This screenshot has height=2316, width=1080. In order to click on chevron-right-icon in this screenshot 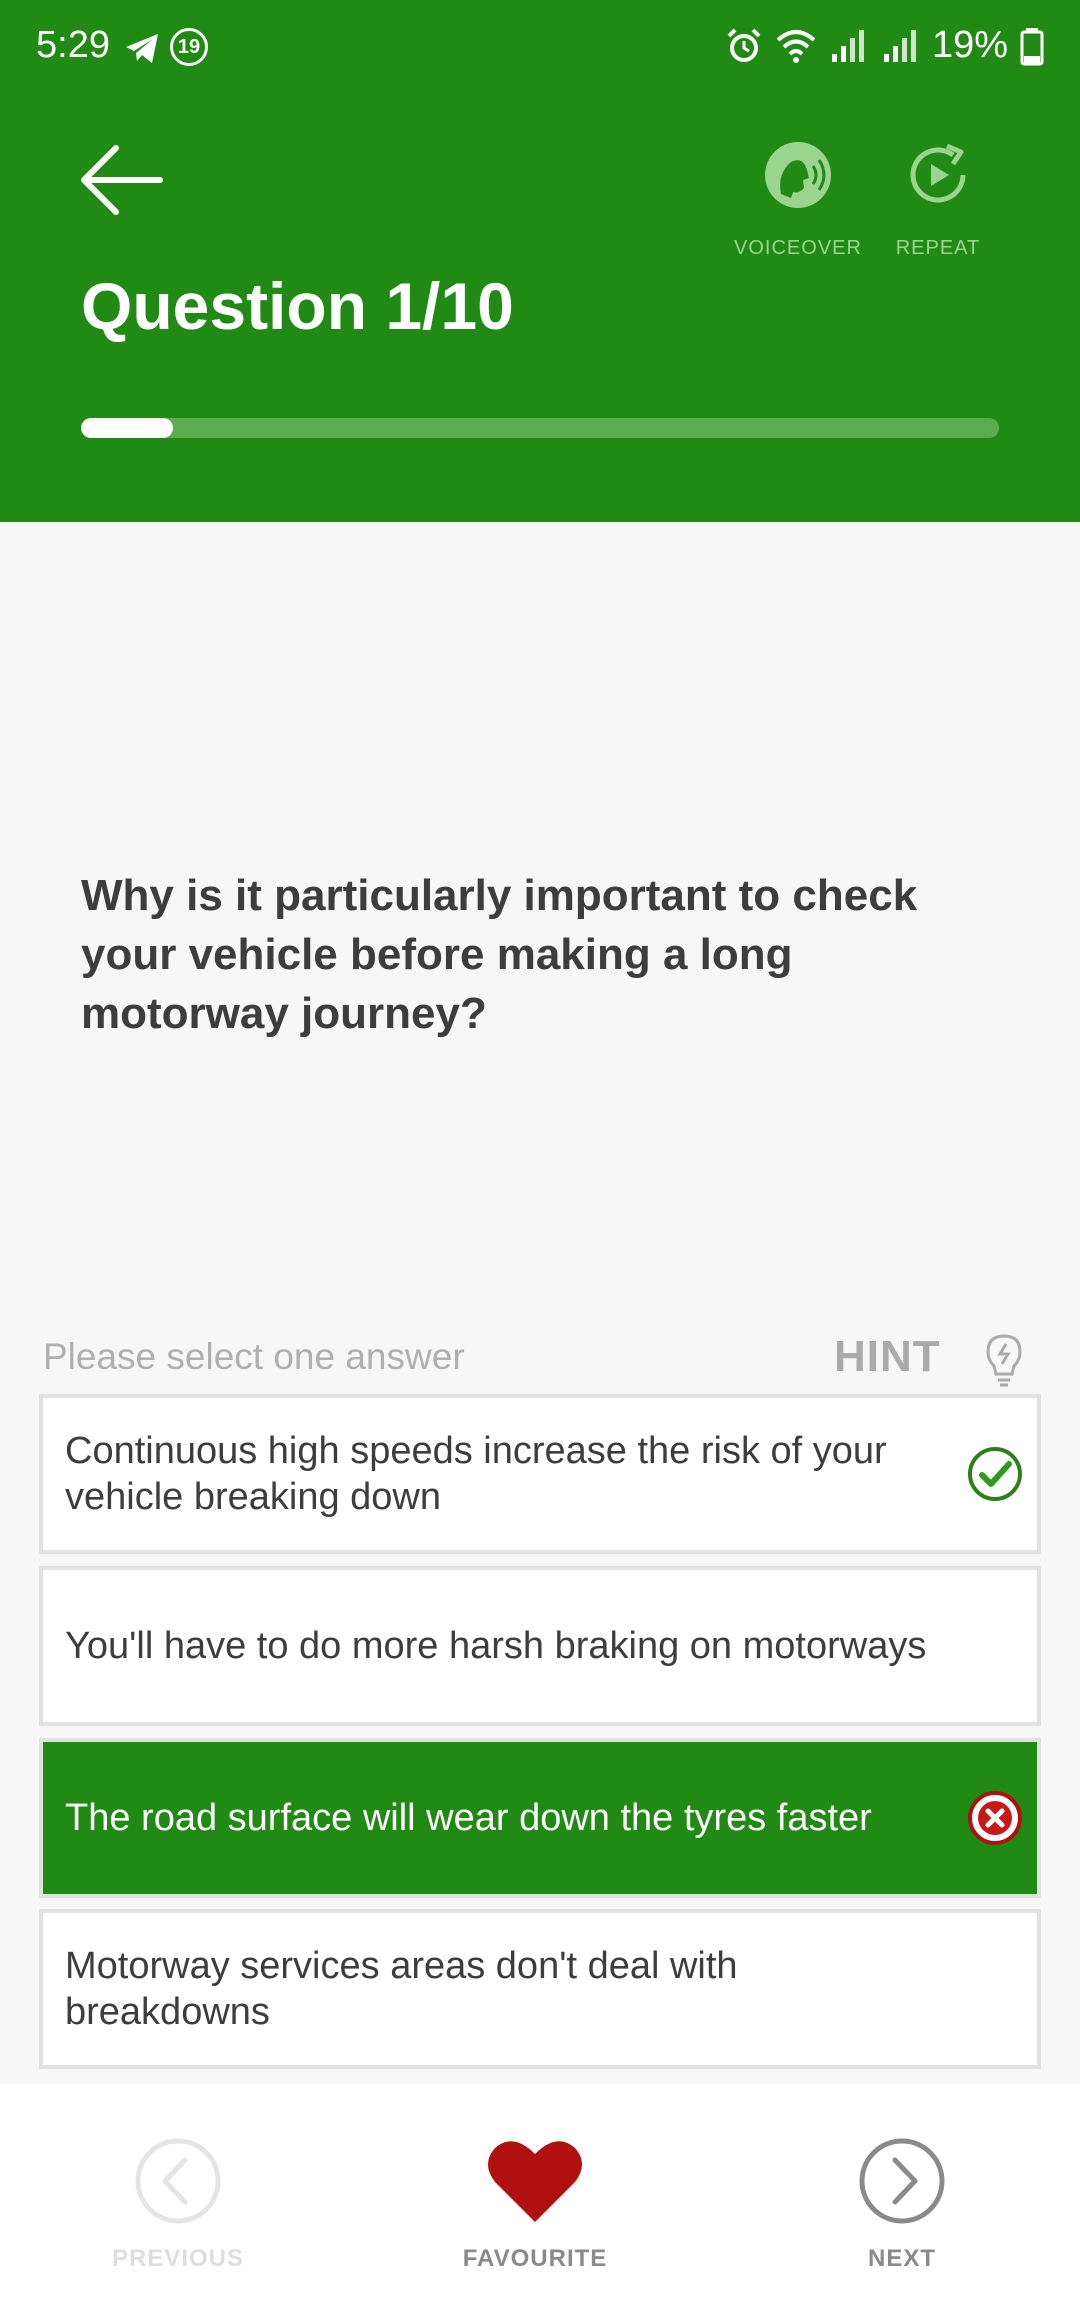, I will do `click(902, 2181)`.